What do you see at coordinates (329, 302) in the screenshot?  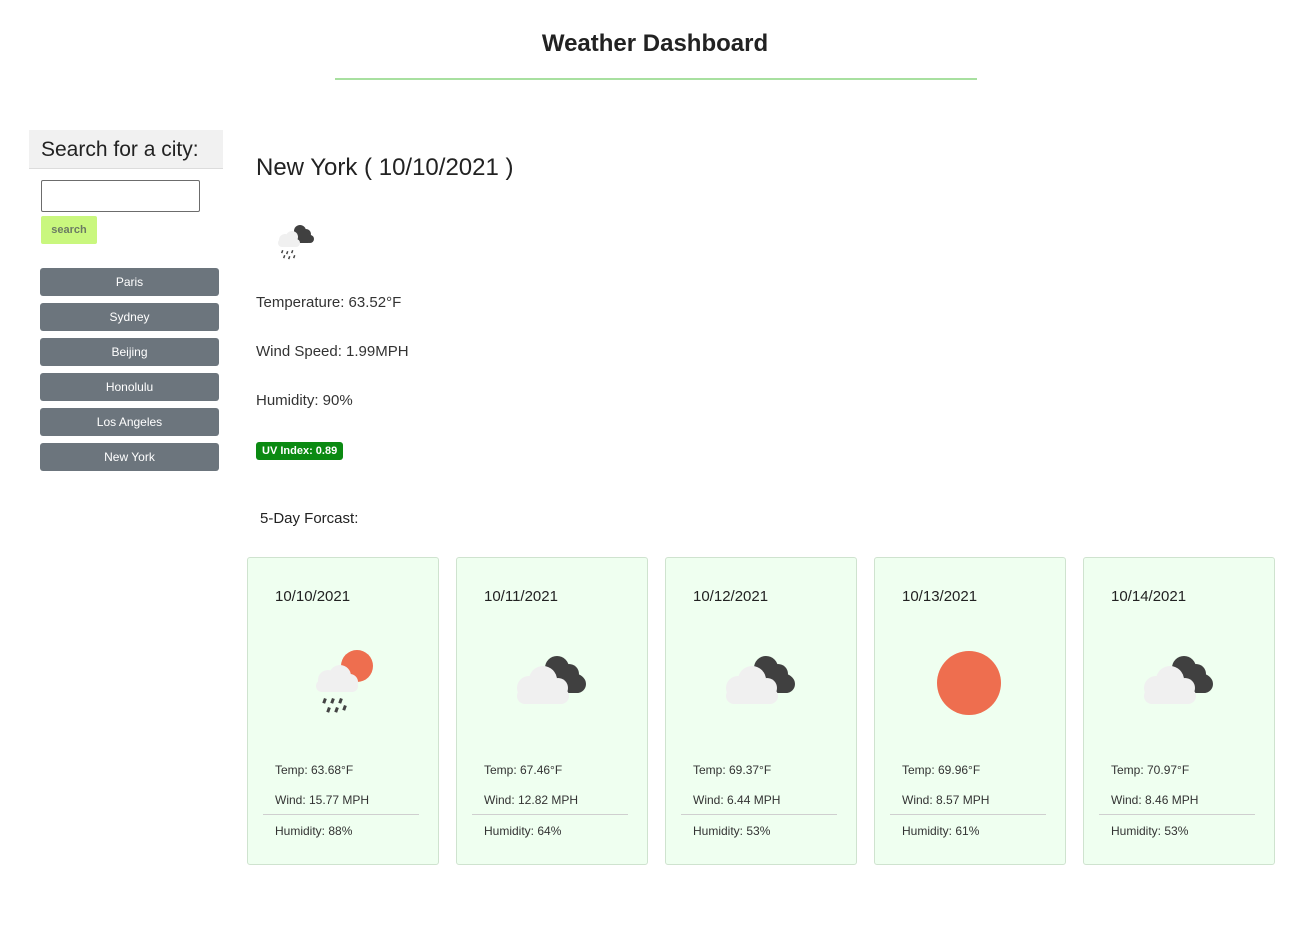 I see `current-temperature: Temperature: 63.52°F` at bounding box center [329, 302].